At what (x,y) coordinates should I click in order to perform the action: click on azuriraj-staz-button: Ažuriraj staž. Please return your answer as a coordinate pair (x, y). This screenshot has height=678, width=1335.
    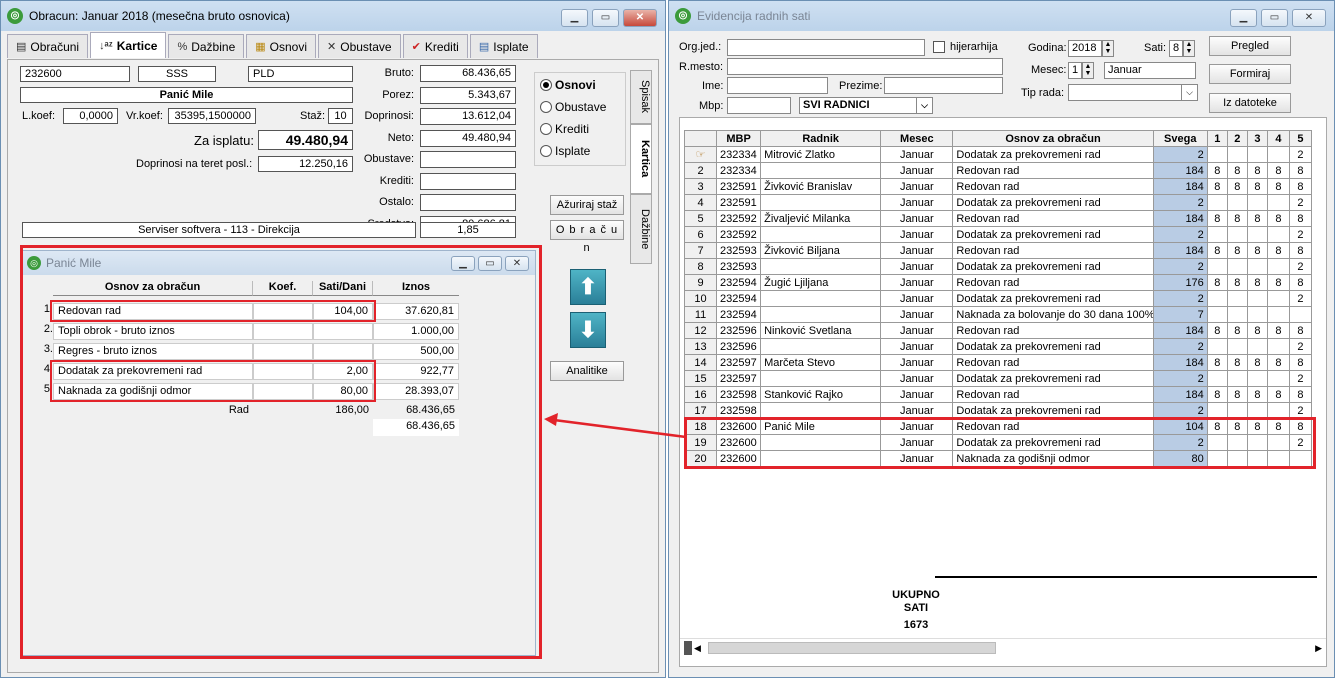
    Looking at the image, I should click on (587, 205).